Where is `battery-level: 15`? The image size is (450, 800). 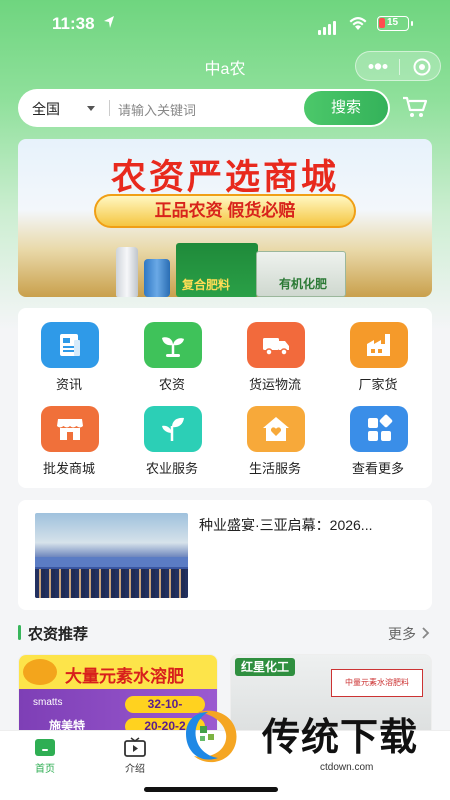 battery-level: 15 is located at coordinates (393, 22).